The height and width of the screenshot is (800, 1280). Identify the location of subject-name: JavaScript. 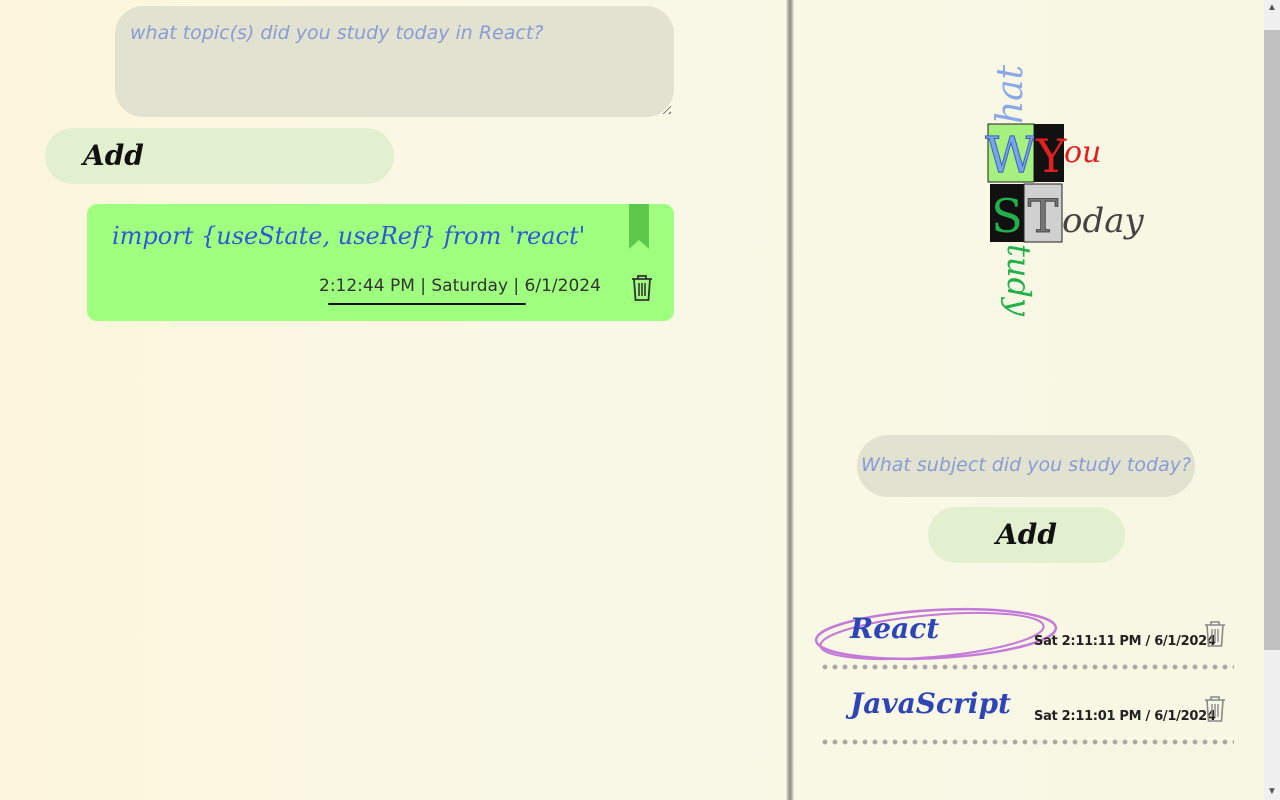
(930, 703).